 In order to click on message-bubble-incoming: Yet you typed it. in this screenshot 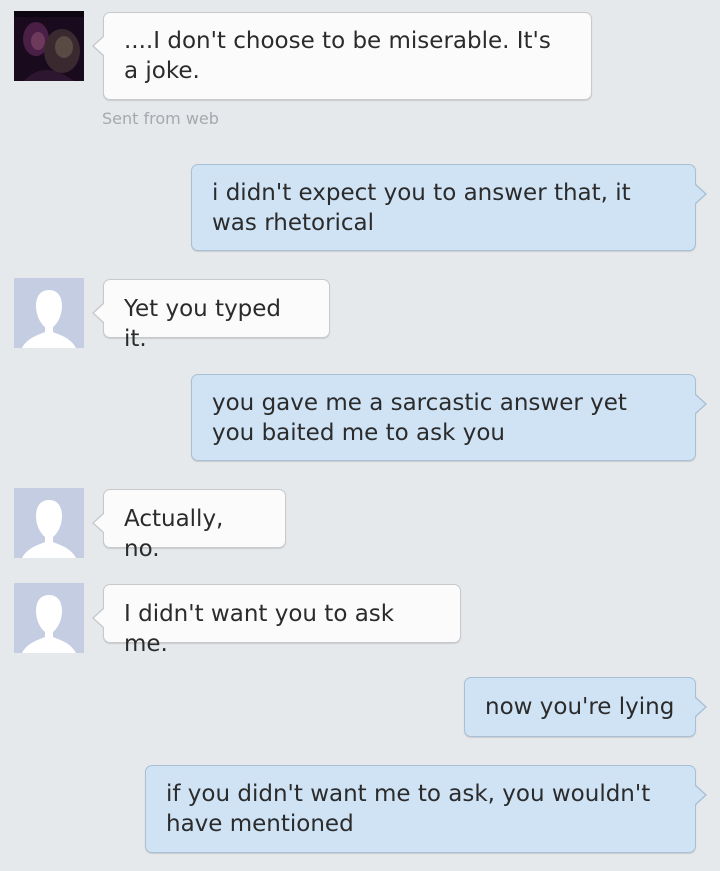, I will do `click(211, 315)`.